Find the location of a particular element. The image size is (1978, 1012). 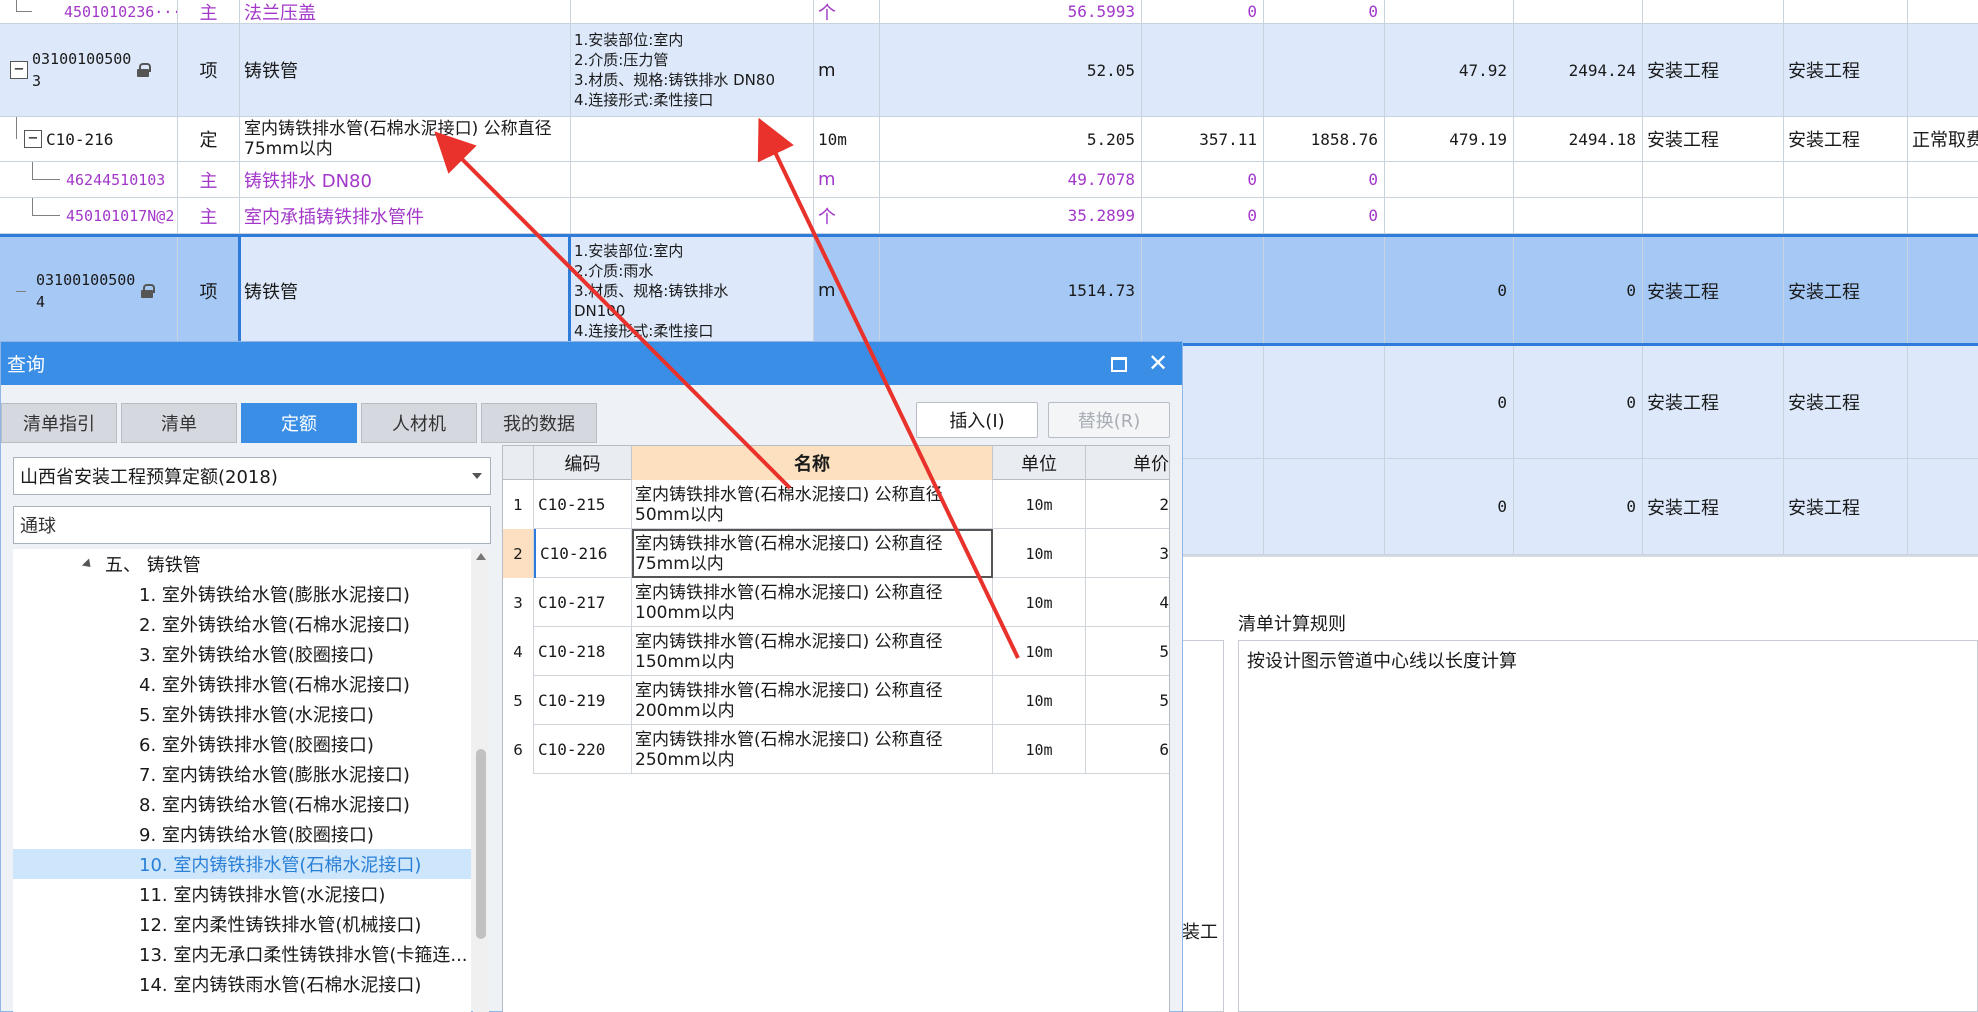

tree-item: 3. 室外铸铁给水管(胶圈接口) is located at coordinates (242, 654).